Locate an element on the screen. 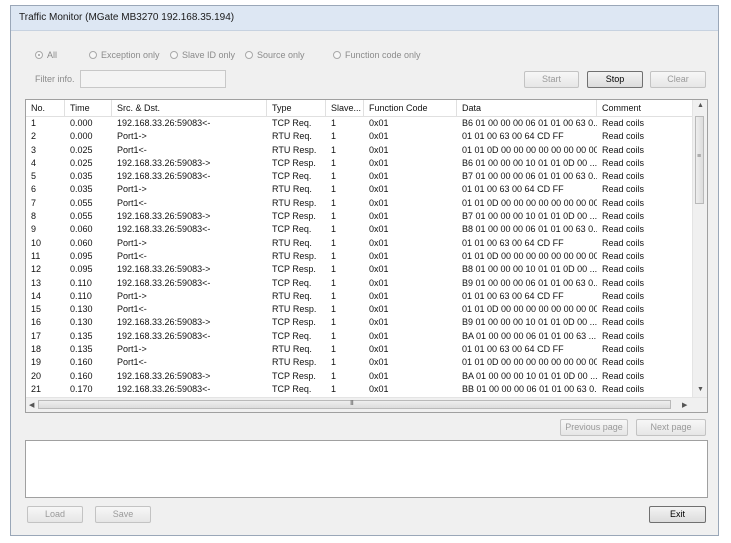 The width and height of the screenshot is (731, 543). start-button: Start is located at coordinates (551, 79).